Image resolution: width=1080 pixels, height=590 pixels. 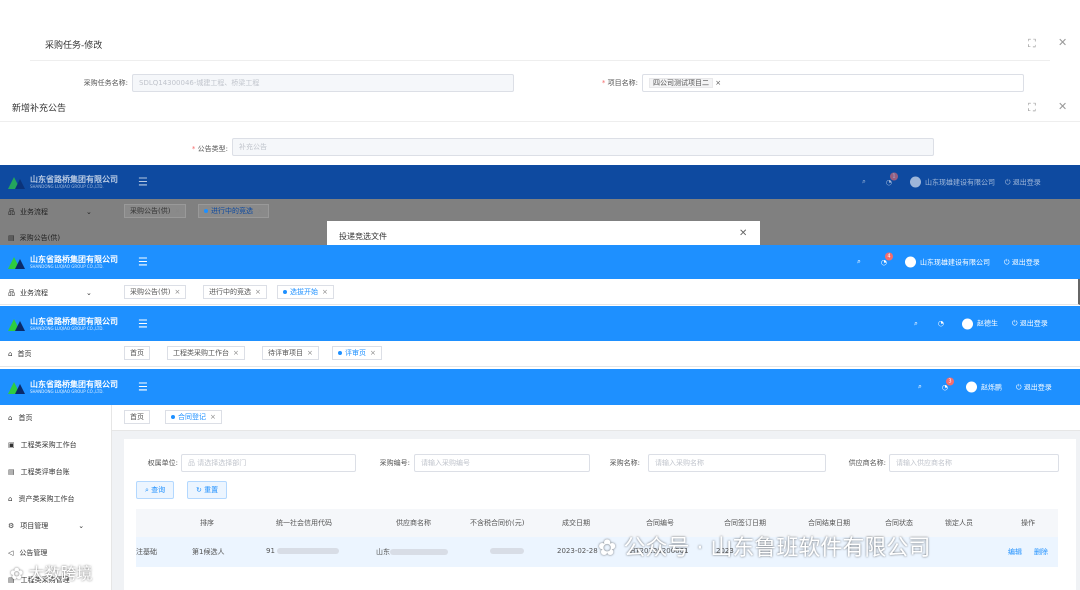 I want to click on filter-input-unit: 品 请选择选择部门, so click(x=268, y=463).